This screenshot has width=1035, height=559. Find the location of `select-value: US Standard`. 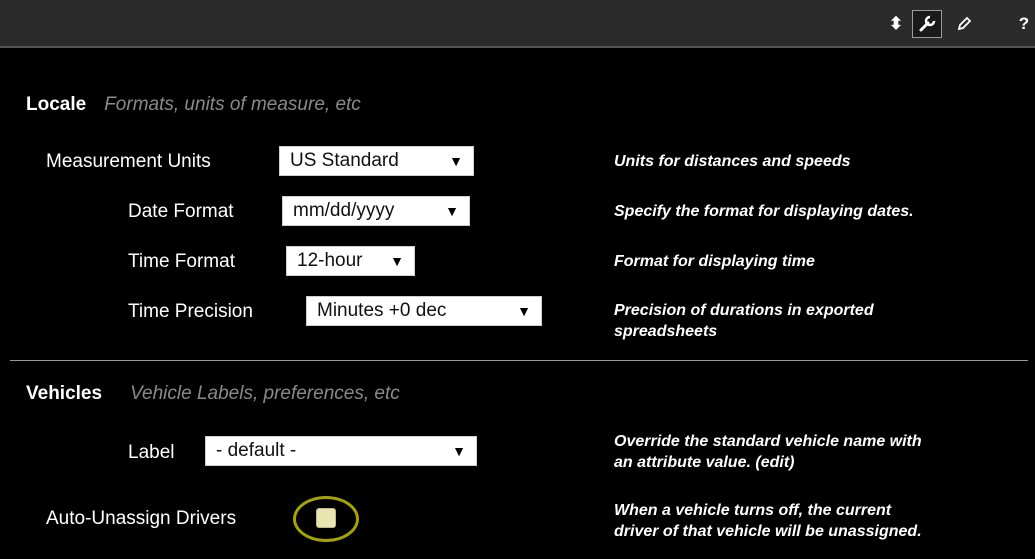

select-value: US Standard is located at coordinates (344, 160).